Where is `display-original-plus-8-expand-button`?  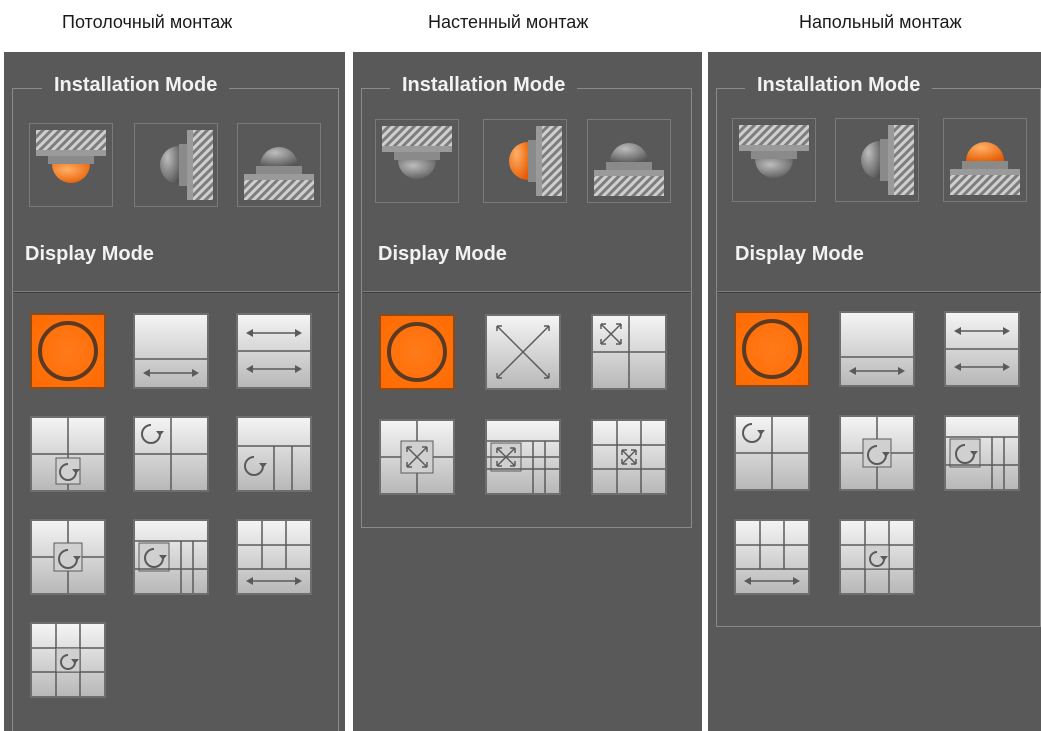
display-original-plus-8-expand-button is located at coordinates (629, 457).